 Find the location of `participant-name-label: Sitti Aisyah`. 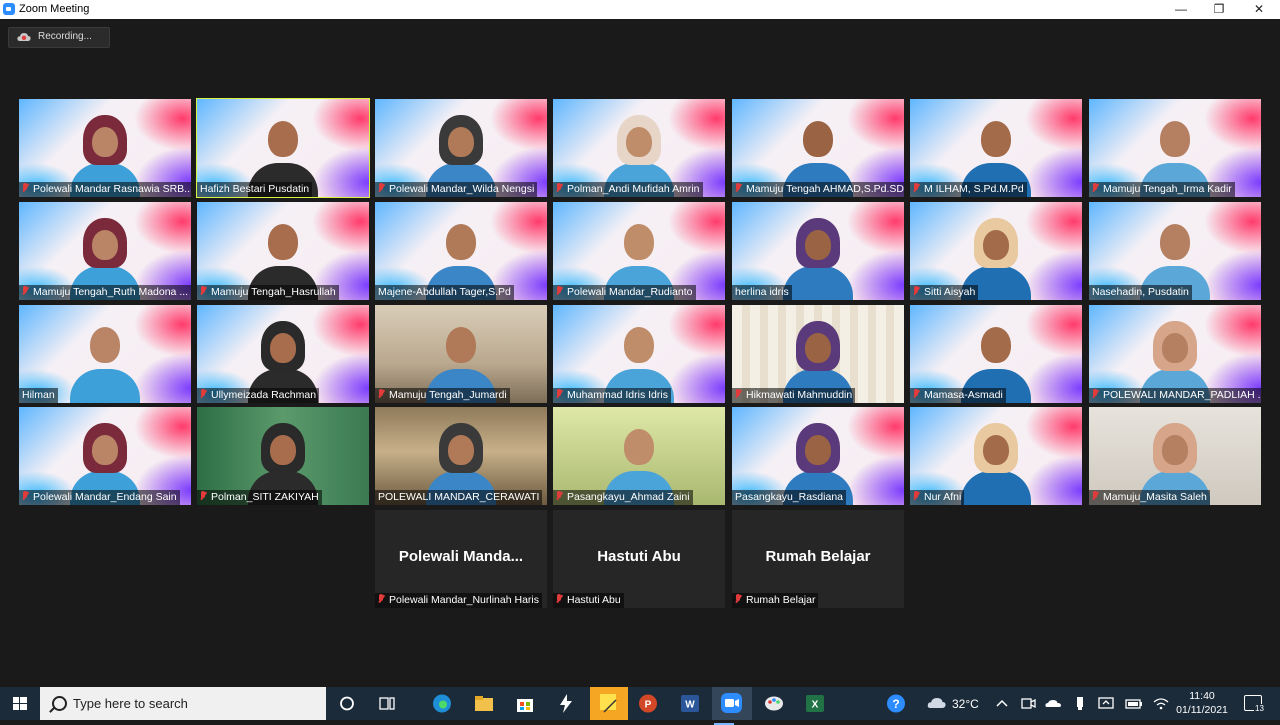

participant-name-label: Sitti Aisyah is located at coordinates (944, 292).